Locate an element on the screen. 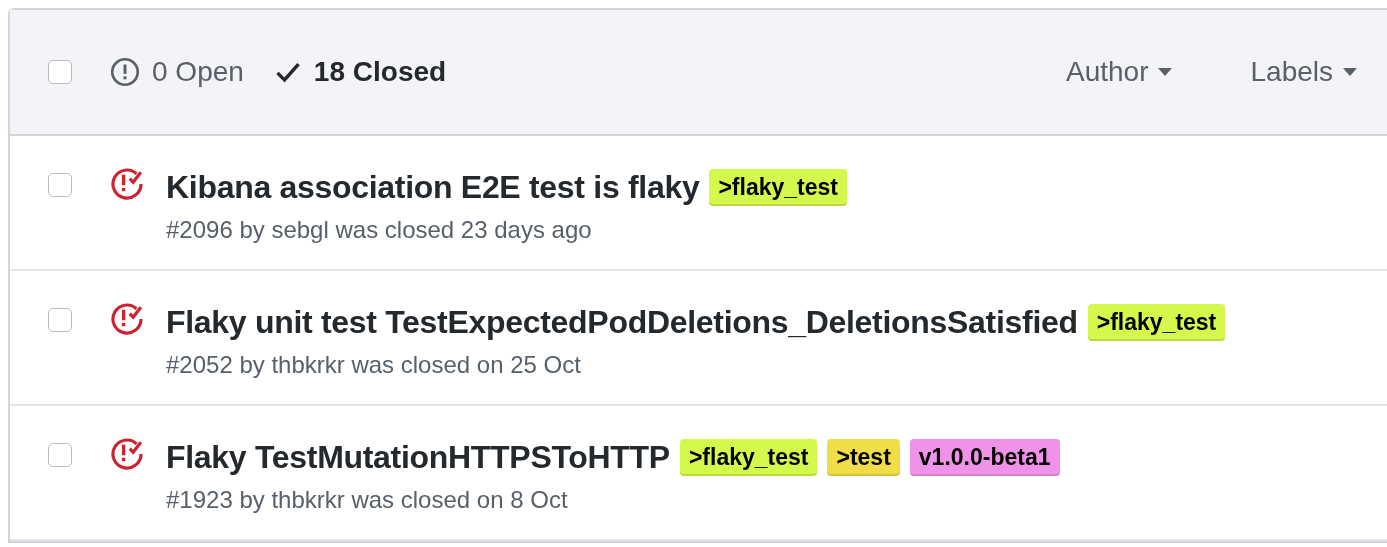 The image size is (1387, 547). issue-meta: #1923 by thbkrkr was closed on 8 Oct is located at coordinates (367, 500).